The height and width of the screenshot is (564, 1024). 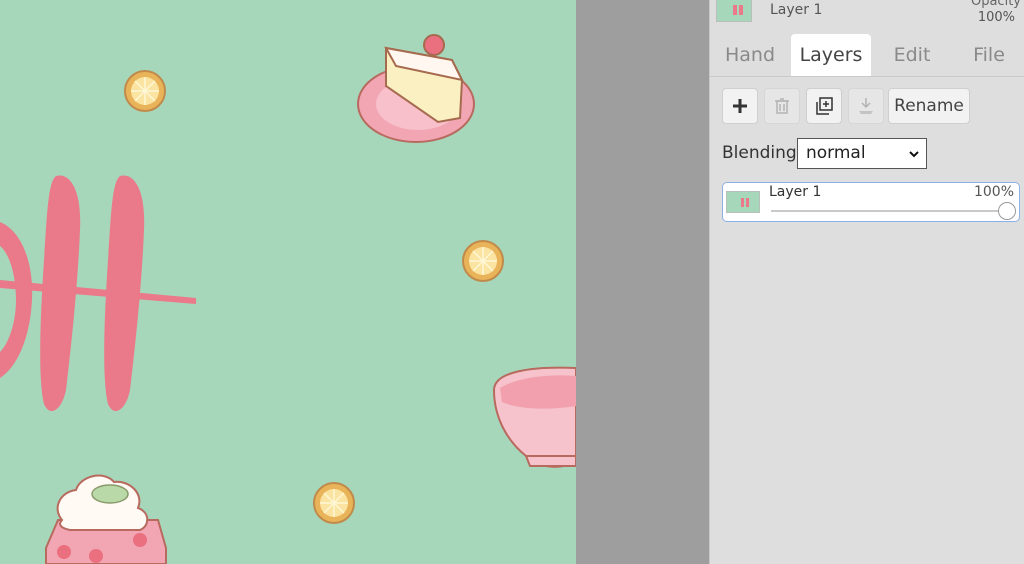 I want to click on opacity-value: 100%, so click(x=996, y=17).